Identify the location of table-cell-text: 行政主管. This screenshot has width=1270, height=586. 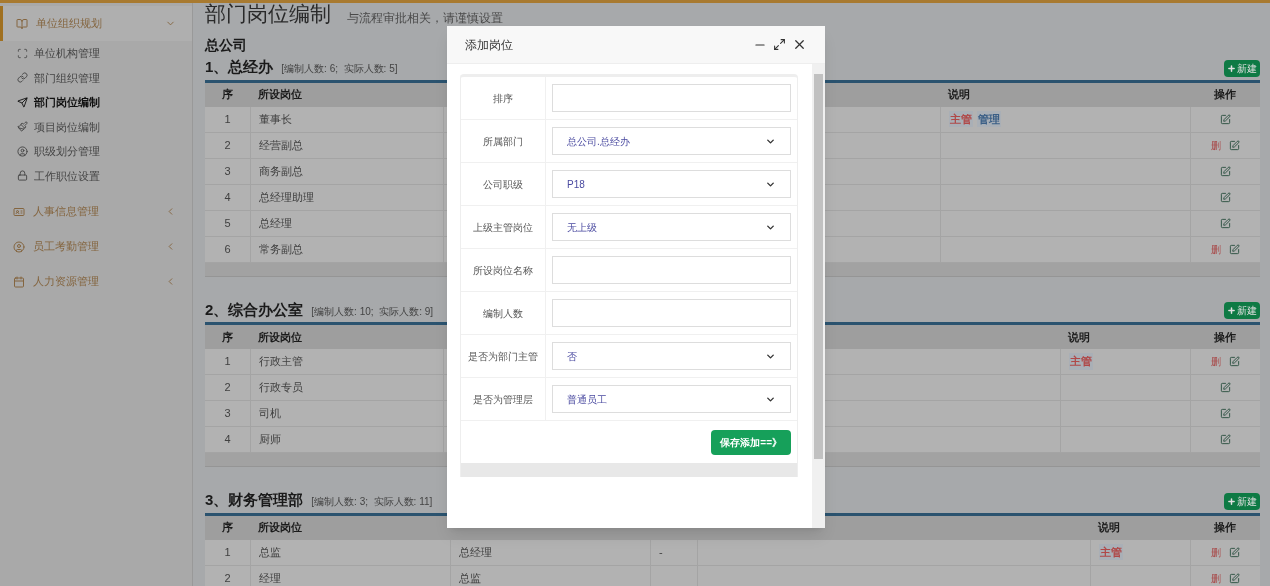
(281, 362).